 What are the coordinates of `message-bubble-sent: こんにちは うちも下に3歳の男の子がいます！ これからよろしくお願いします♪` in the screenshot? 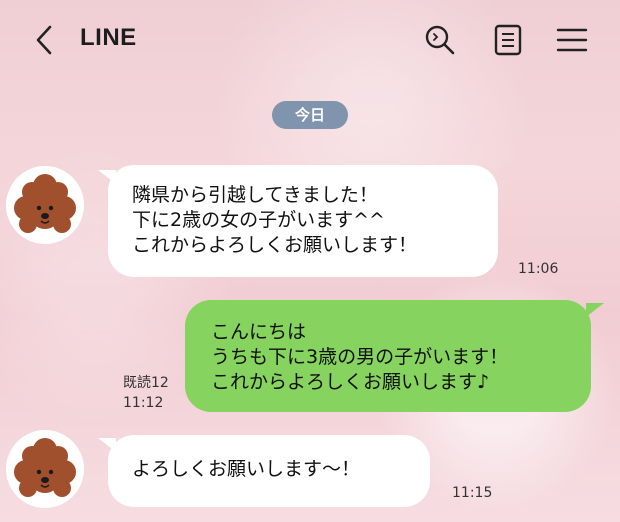 It's located at (388, 356).